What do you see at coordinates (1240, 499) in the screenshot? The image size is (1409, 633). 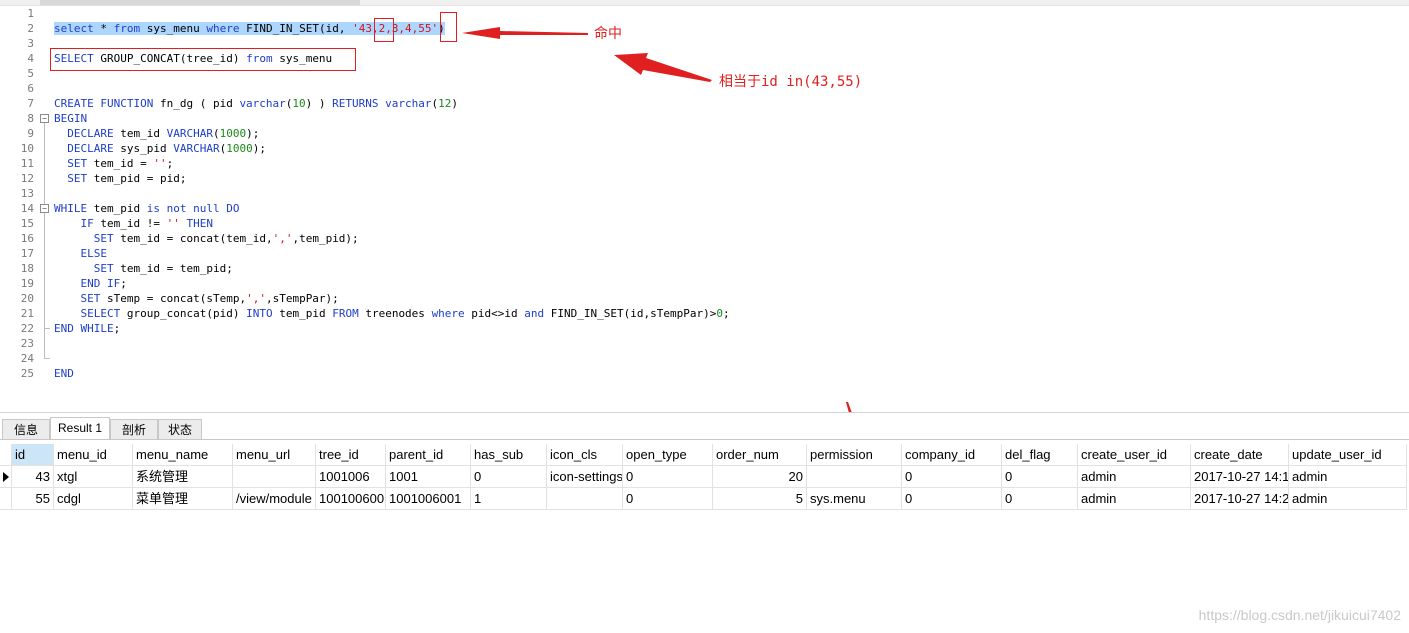 I see `cell-create-date: 2017-10-27 14:2` at bounding box center [1240, 499].